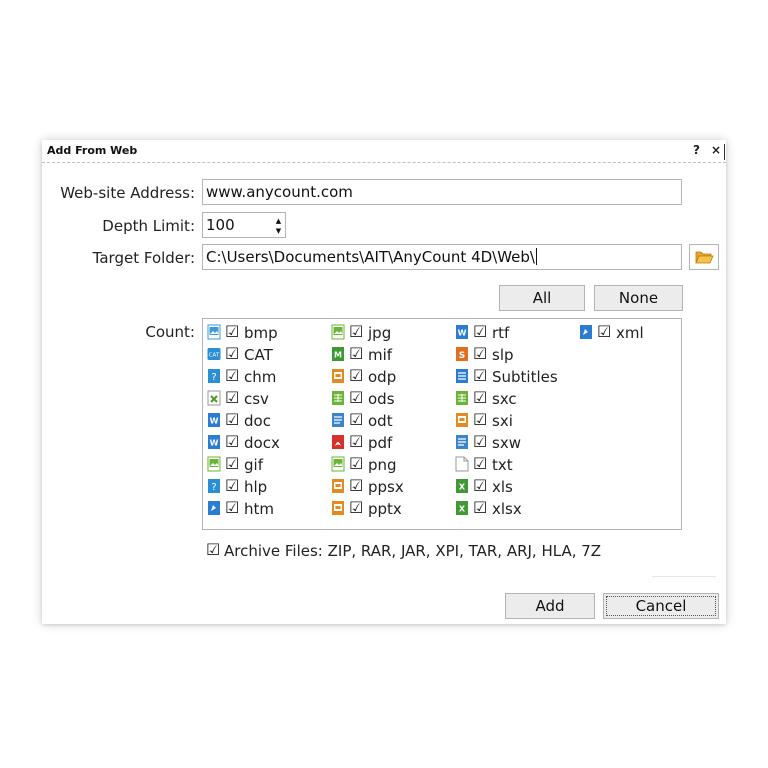 The image size is (768, 768). Describe the element at coordinates (338, 442) in the screenshot. I see `pdf-file-icon` at that location.